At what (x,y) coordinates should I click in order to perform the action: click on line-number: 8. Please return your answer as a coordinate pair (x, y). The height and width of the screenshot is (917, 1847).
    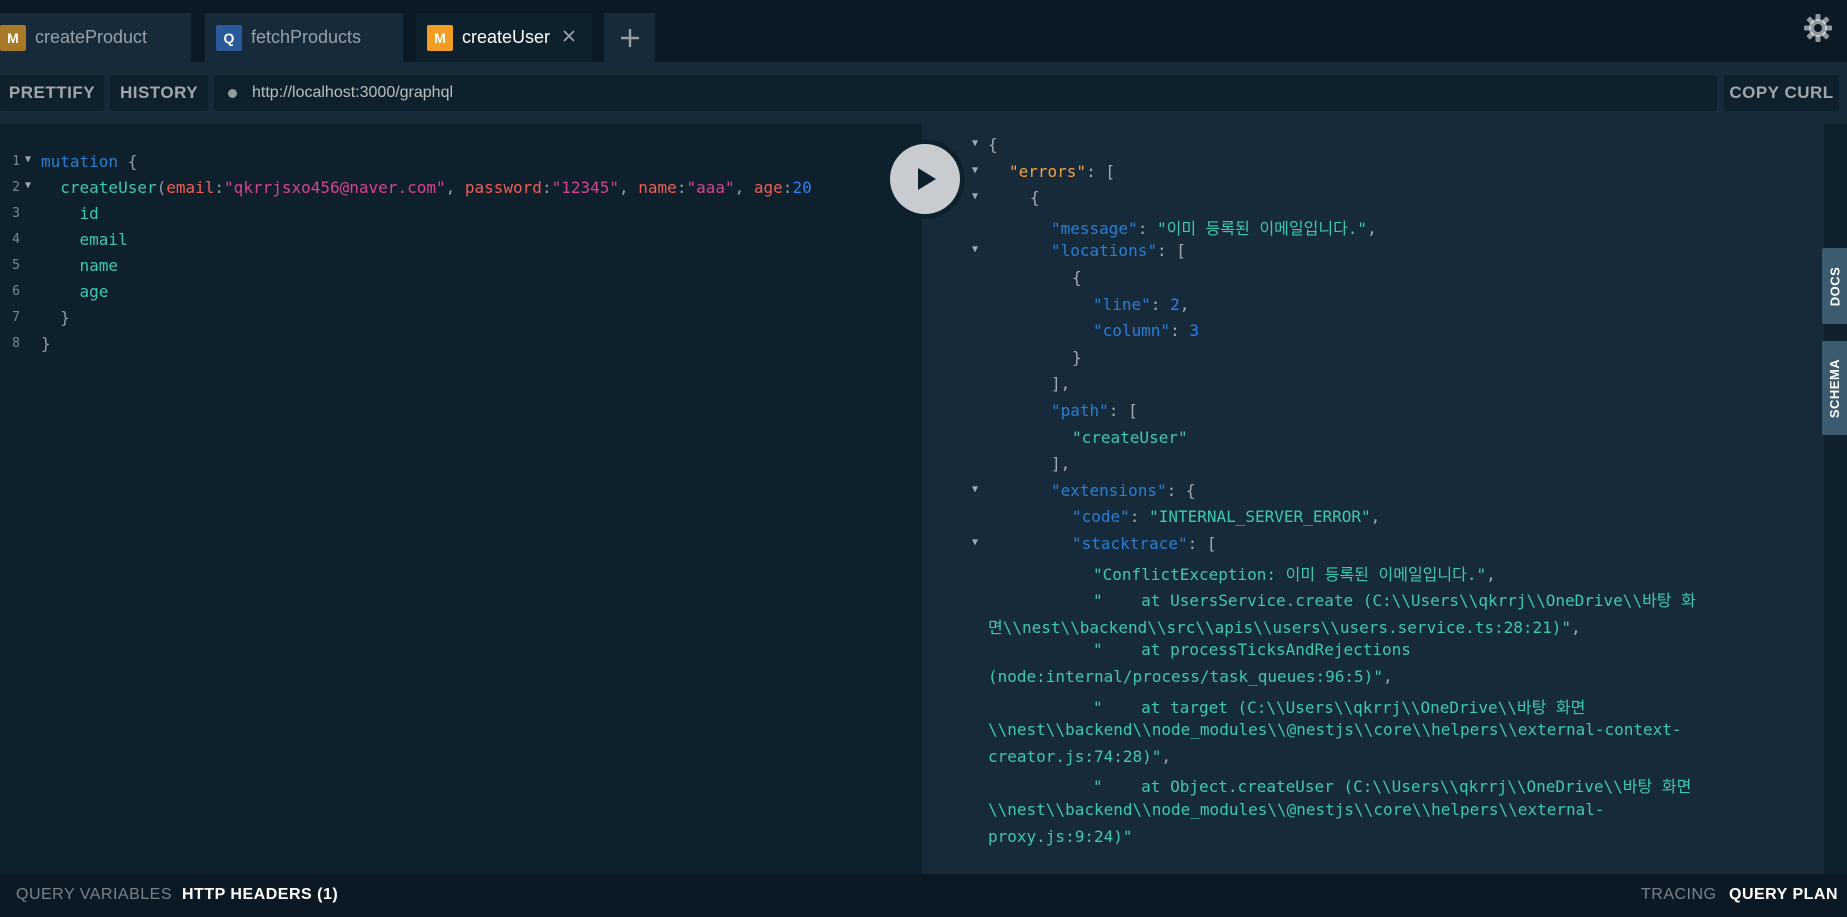
    Looking at the image, I should click on (16, 343).